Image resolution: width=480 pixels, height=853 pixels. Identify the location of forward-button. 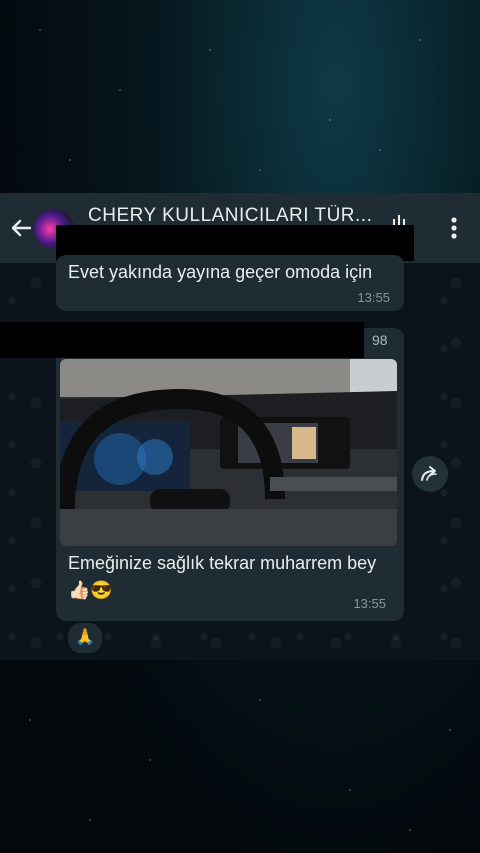
(430, 474).